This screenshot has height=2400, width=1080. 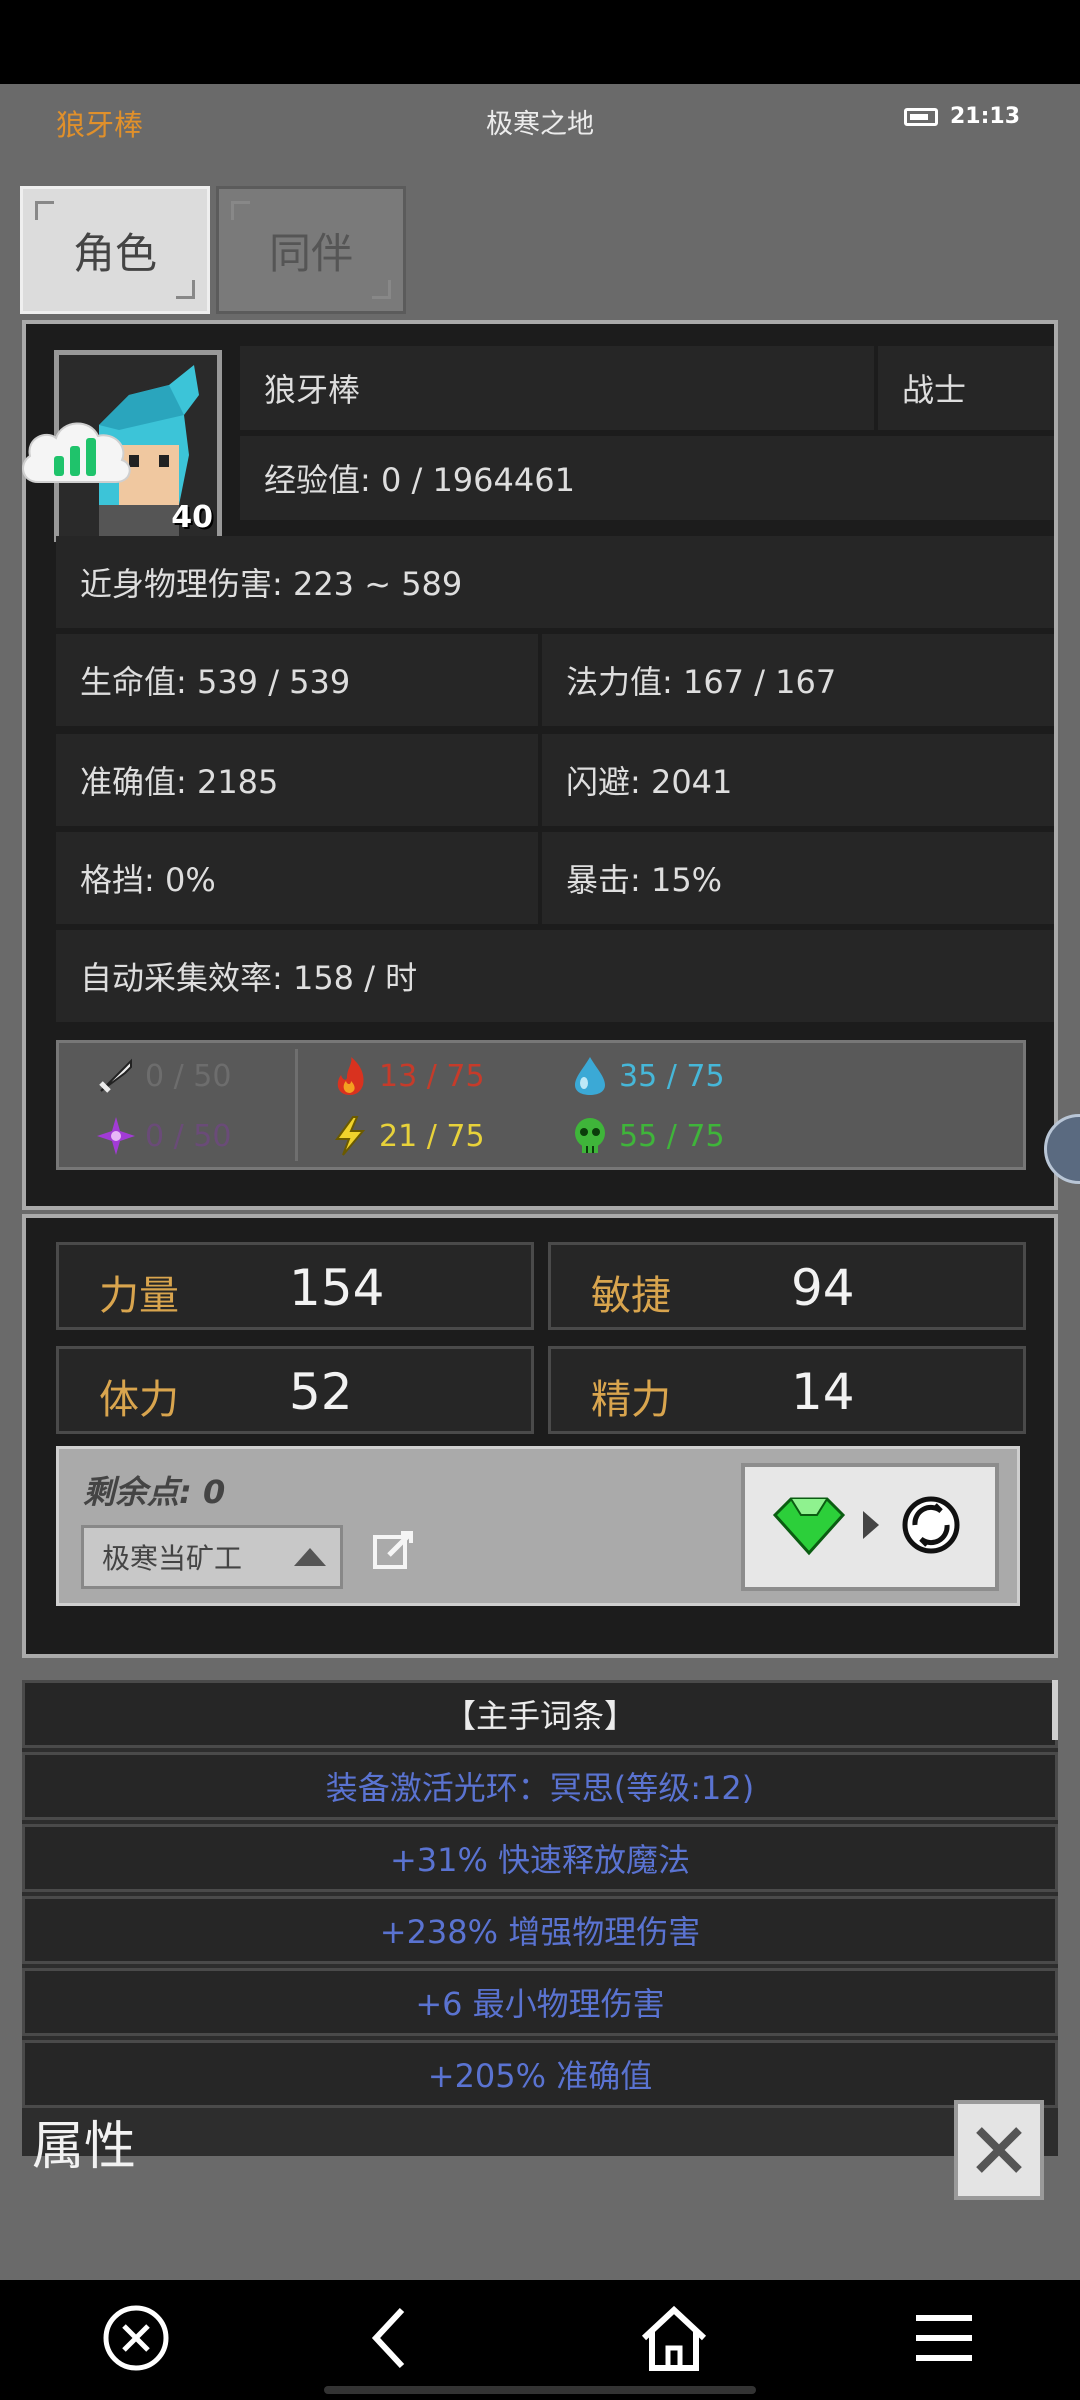 I want to click on resistance-cold: 35 / 75, so click(x=647, y=1076).